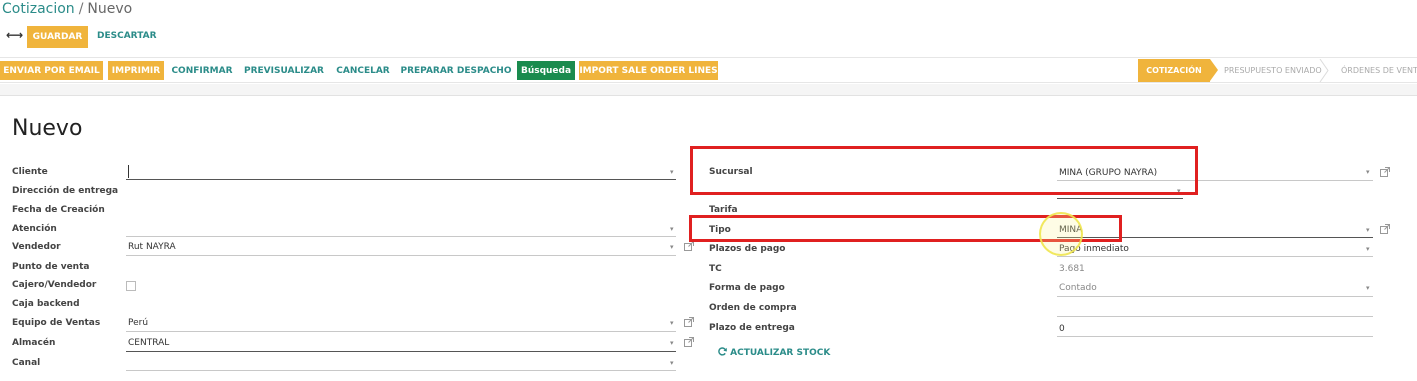 This screenshot has height=381, width=1417. Describe the element at coordinates (715, 269) in the screenshot. I see `label-tc: TC` at that location.